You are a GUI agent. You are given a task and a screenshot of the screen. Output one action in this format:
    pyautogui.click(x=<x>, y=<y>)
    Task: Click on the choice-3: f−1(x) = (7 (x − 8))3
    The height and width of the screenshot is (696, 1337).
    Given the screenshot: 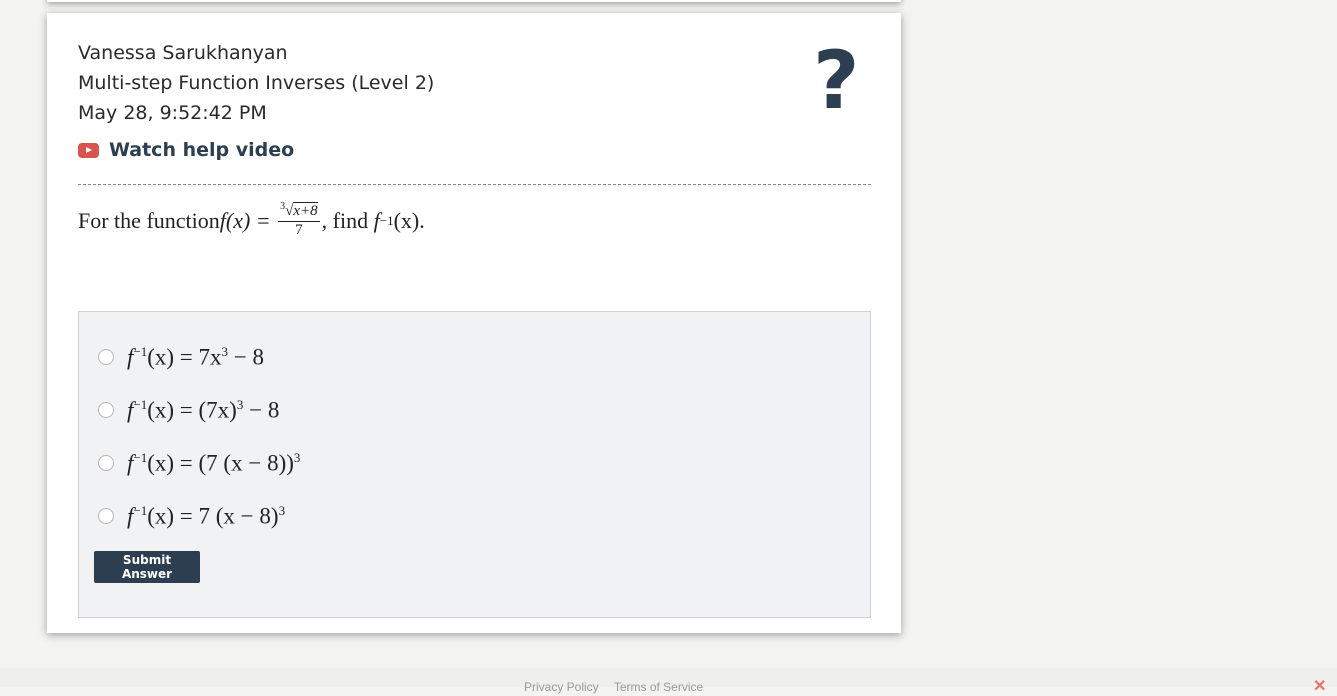 What is the action you would take?
    pyautogui.click(x=199, y=463)
    